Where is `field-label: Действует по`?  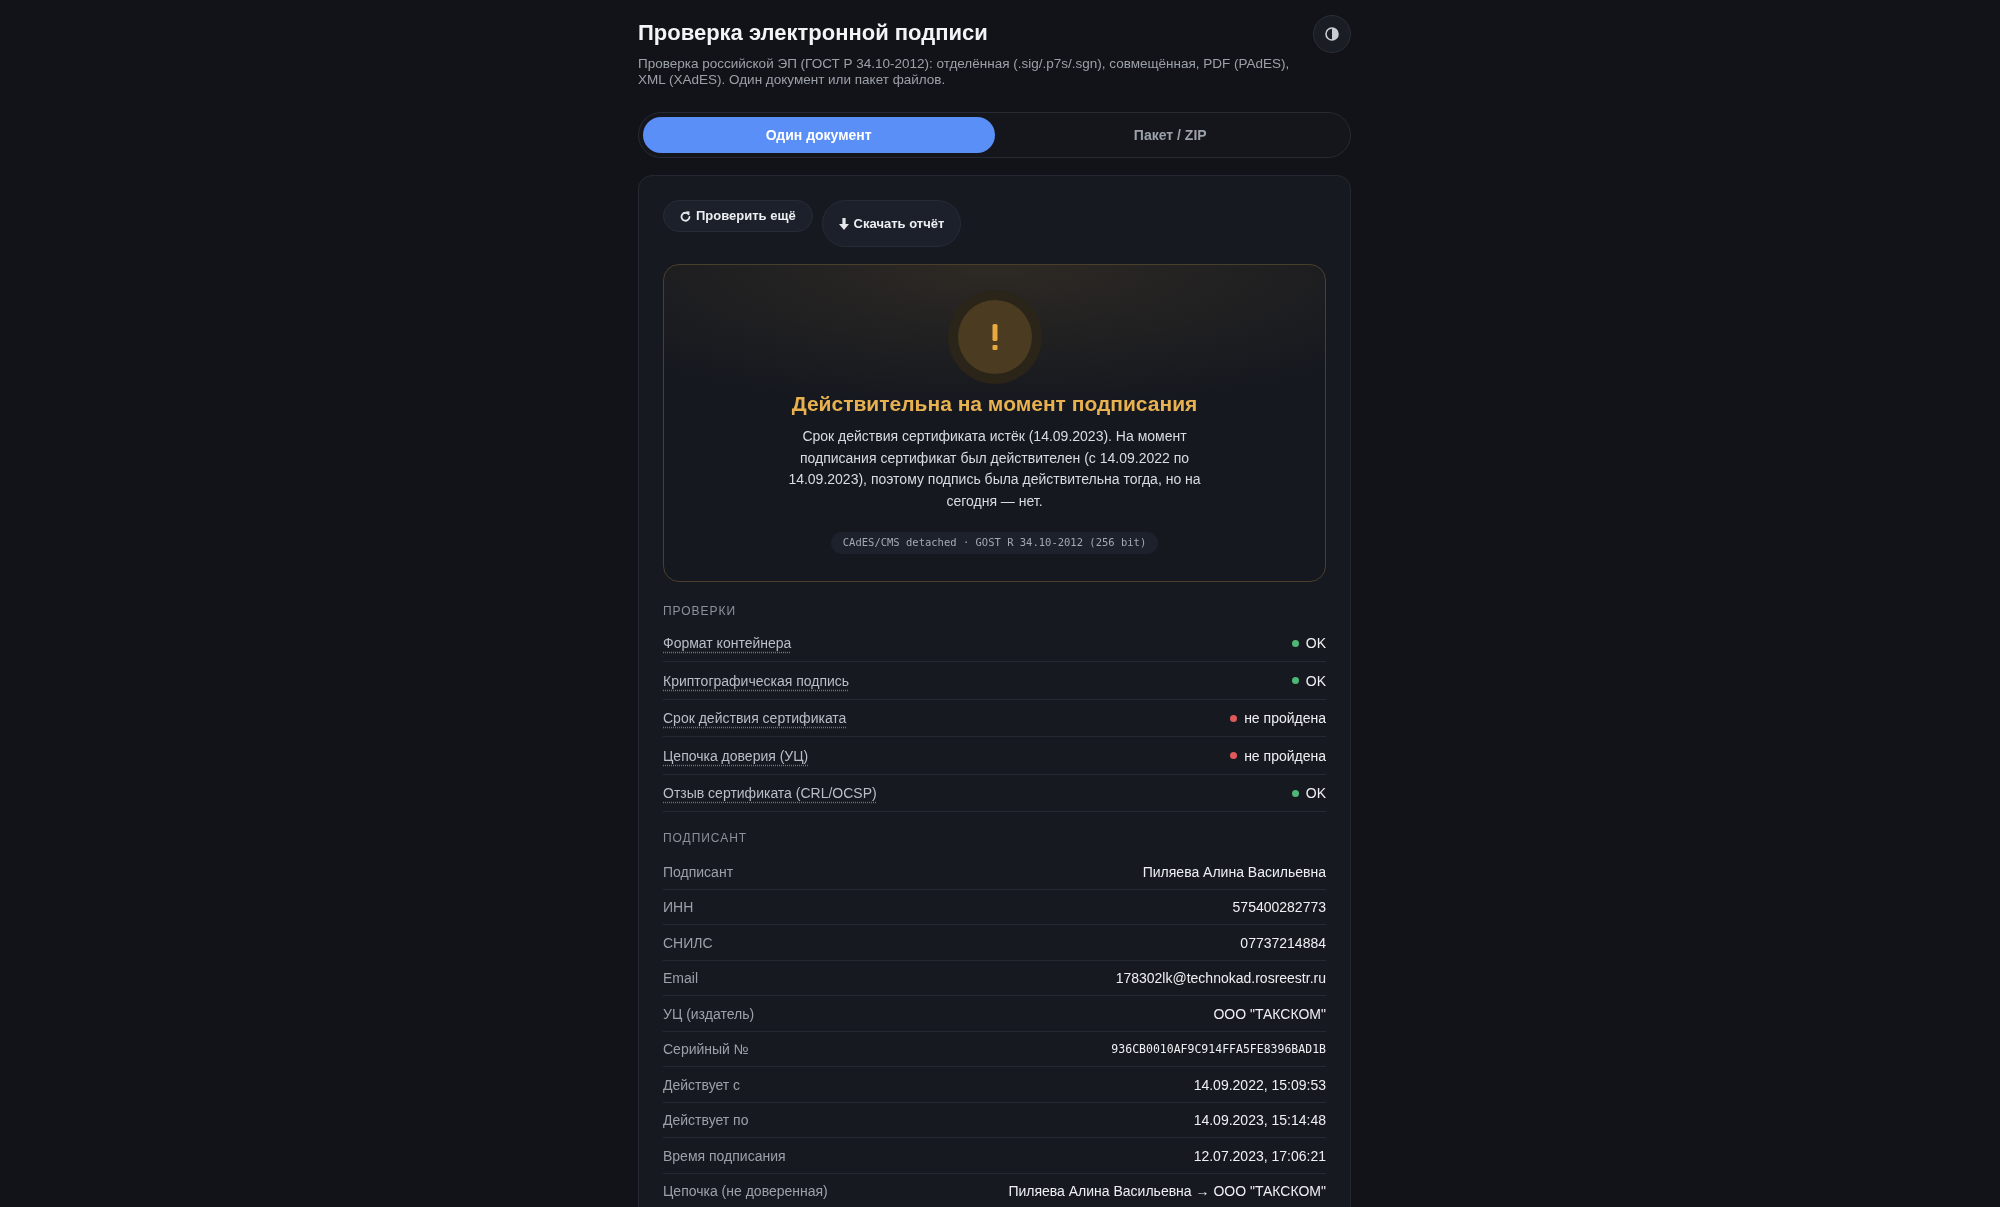 field-label: Действует по is located at coordinates (706, 1120).